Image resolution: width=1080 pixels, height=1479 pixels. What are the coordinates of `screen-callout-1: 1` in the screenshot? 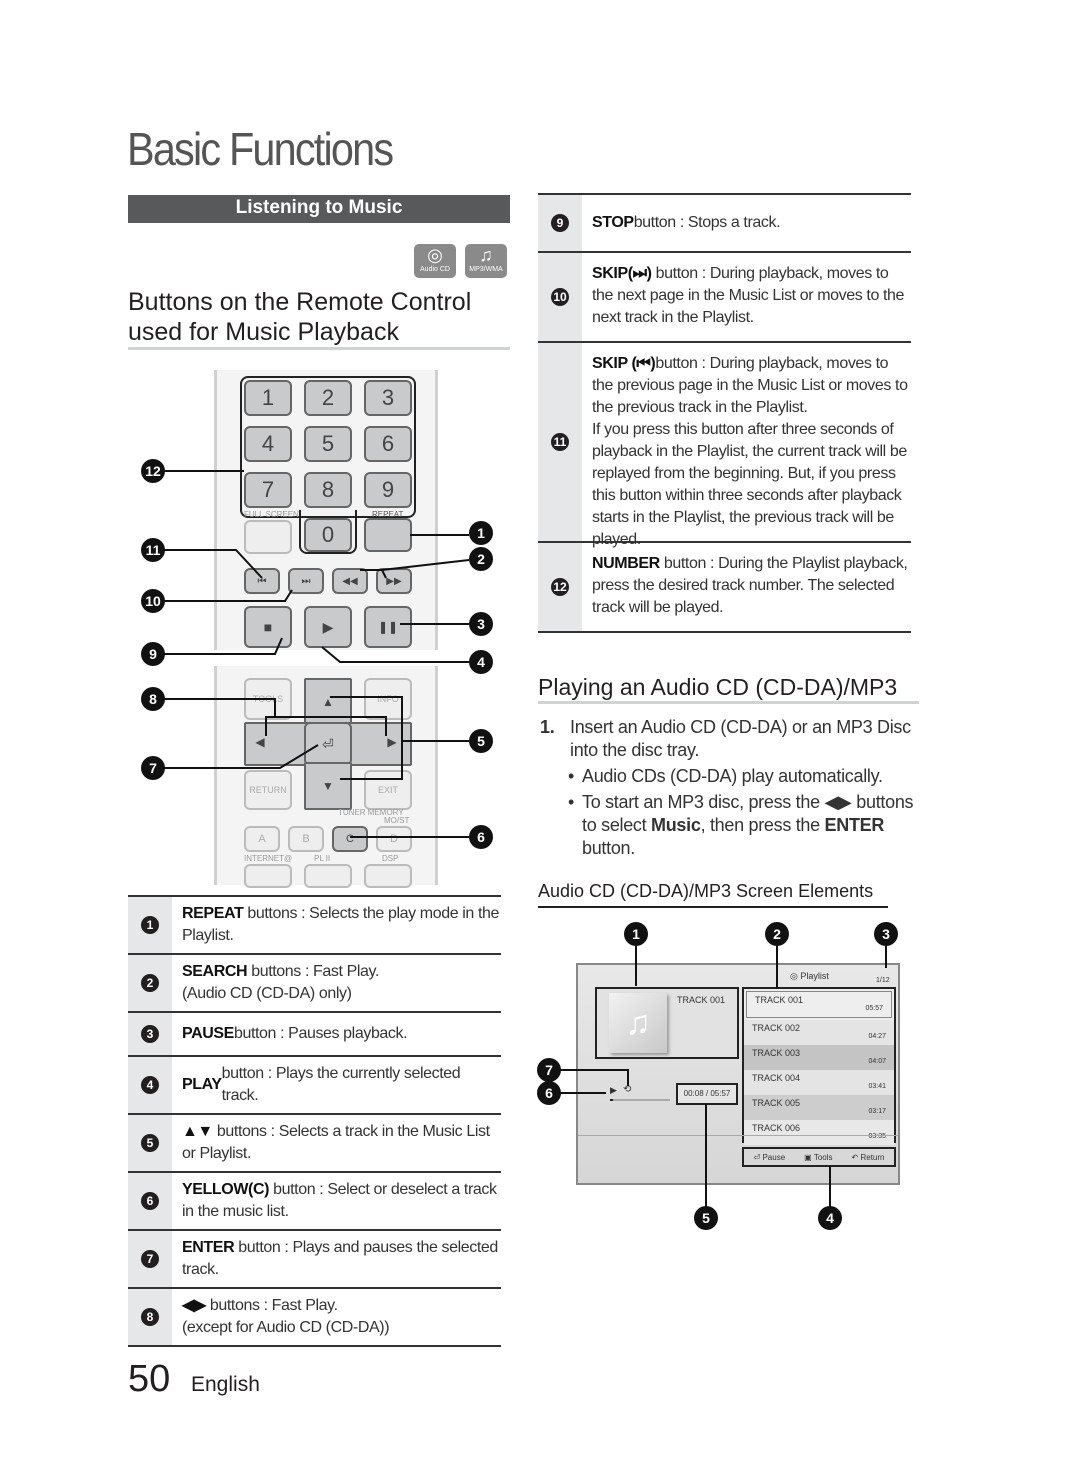 It's located at (636, 934).